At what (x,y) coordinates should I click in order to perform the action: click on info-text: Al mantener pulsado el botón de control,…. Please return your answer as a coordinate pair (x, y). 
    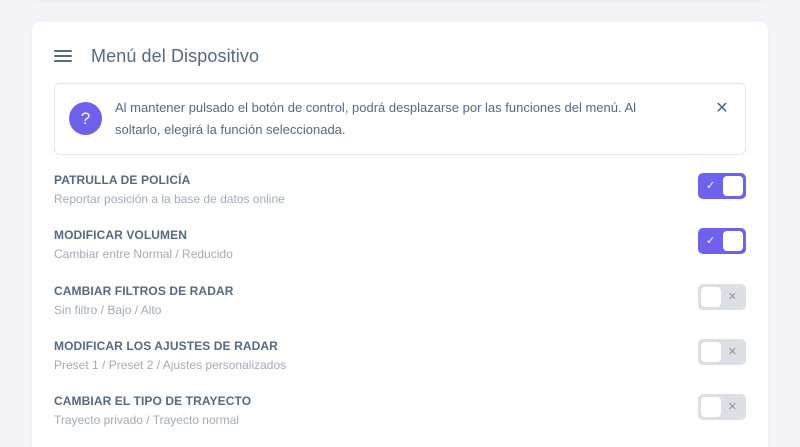
    Looking at the image, I should click on (376, 118).